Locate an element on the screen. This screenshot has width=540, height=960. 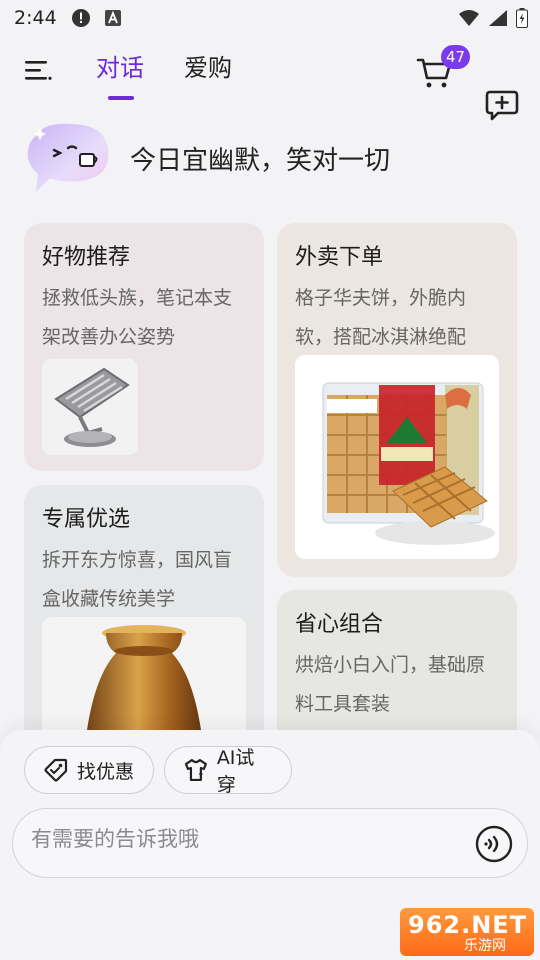
status-bar: 2:44 is located at coordinates (270, 18).